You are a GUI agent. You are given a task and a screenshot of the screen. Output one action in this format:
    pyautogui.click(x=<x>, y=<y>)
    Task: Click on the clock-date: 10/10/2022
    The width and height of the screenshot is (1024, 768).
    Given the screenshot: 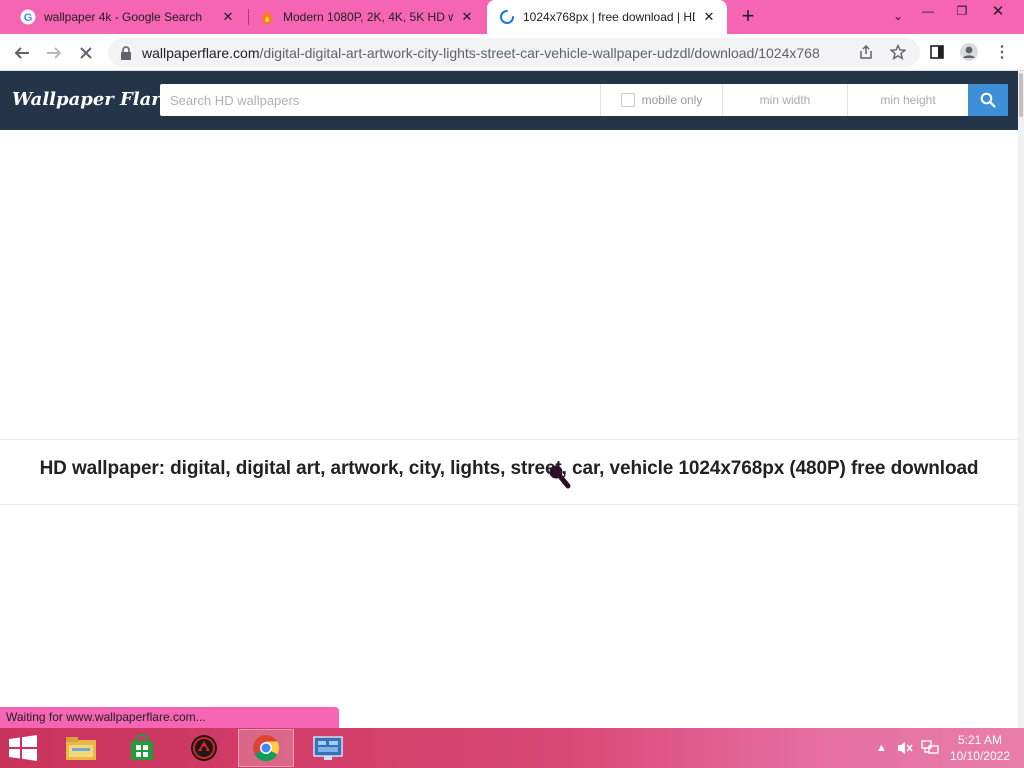 What is the action you would take?
    pyautogui.click(x=979, y=756)
    